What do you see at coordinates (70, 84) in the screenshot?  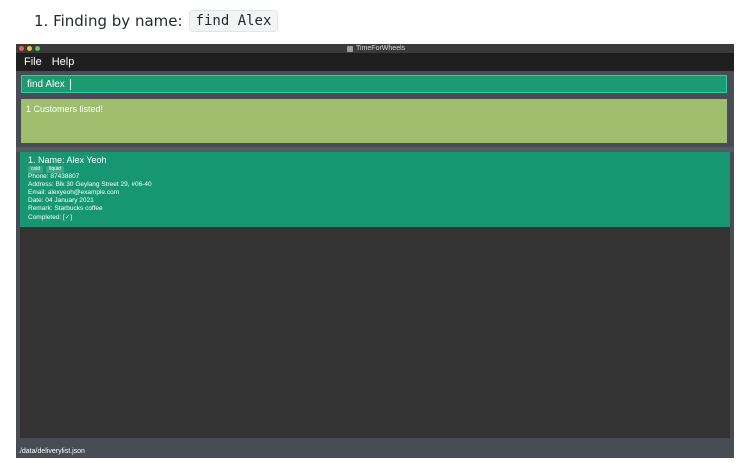 I see `text-caret` at bounding box center [70, 84].